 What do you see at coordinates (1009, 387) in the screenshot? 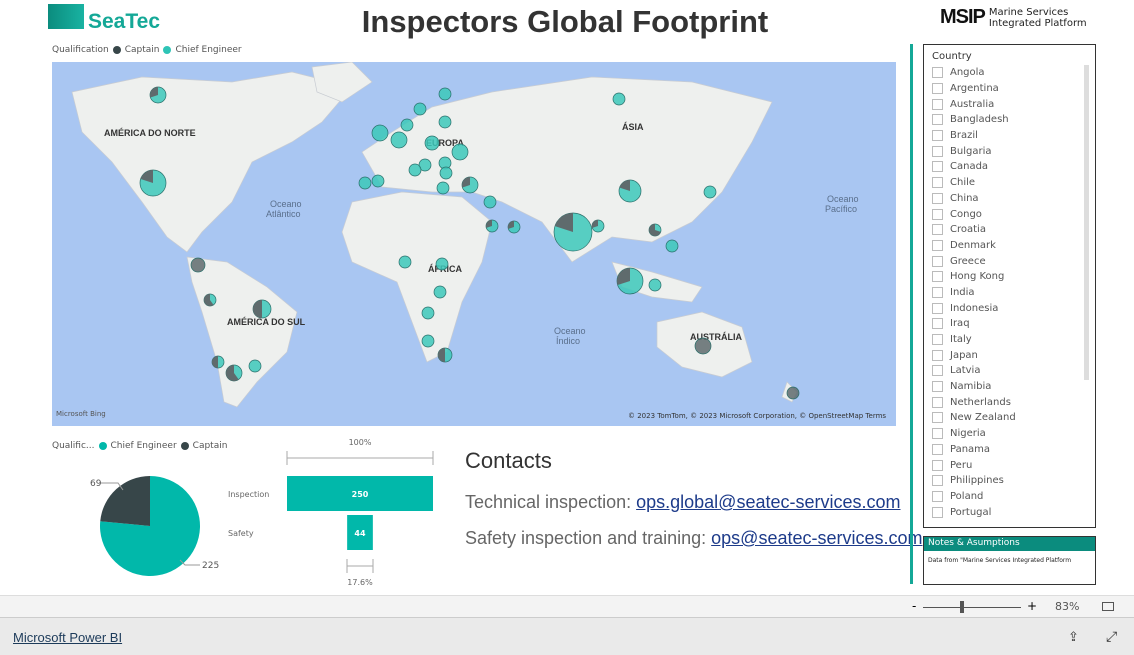
I see `slicer-item: Namibia` at bounding box center [1009, 387].